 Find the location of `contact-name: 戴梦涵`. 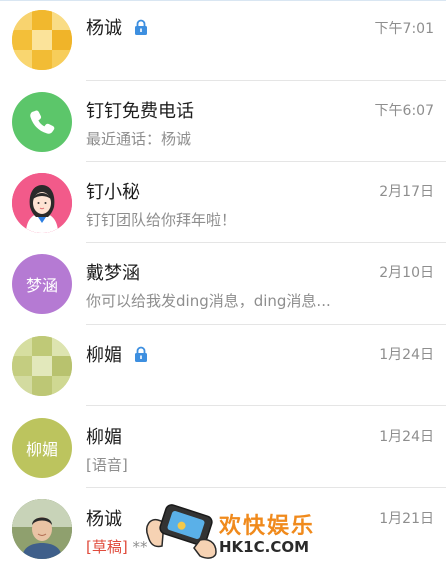

contact-name: 戴梦涵 is located at coordinates (113, 273).